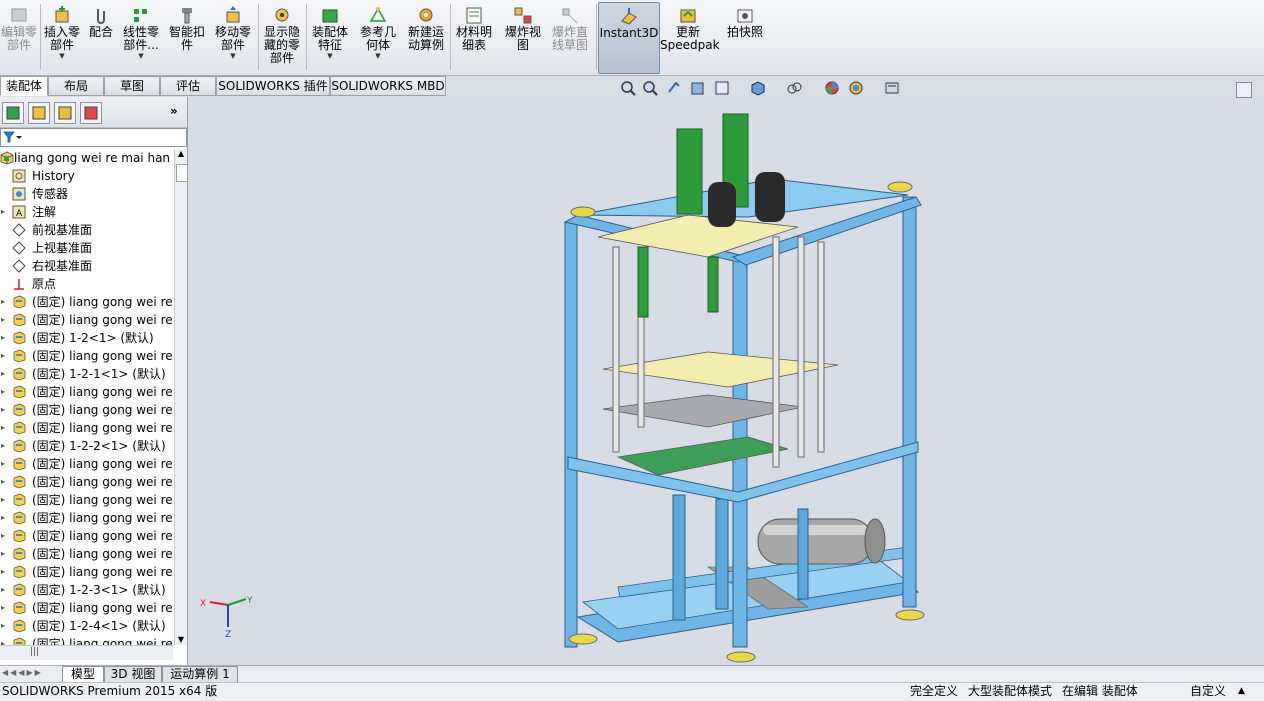  What do you see at coordinates (1208, 691) in the screenshot?
I see `status-units: 自定义` at bounding box center [1208, 691].